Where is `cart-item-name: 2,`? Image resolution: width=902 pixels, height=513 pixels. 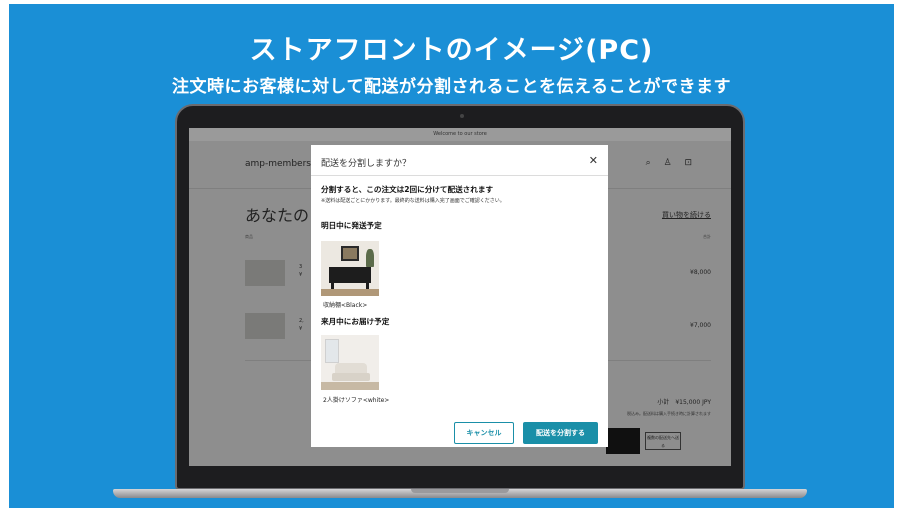 cart-item-name: 2, is located at coordinates (301, 321).